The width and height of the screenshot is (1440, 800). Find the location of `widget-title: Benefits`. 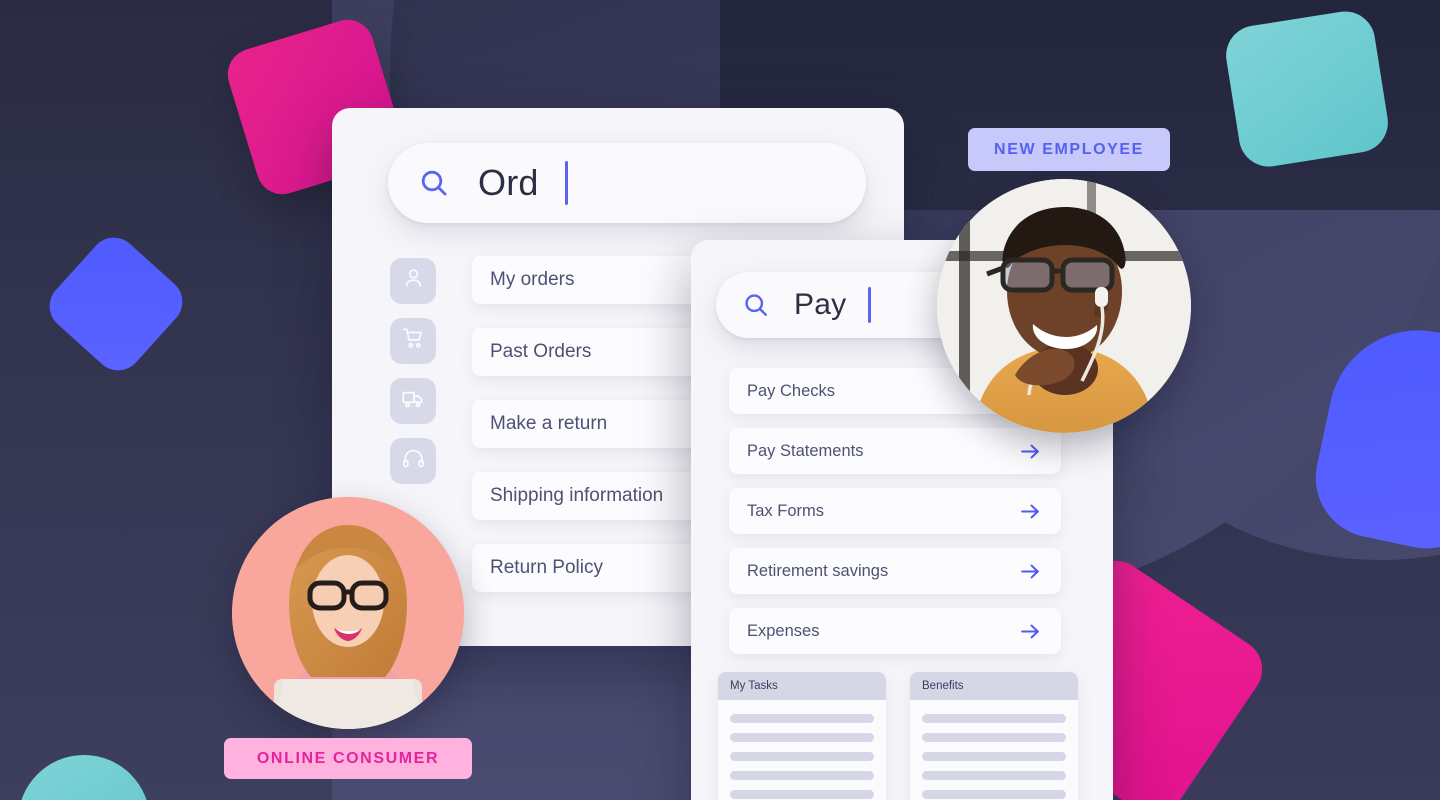

widget-title: Benefits is located at coordinates (994, 686).